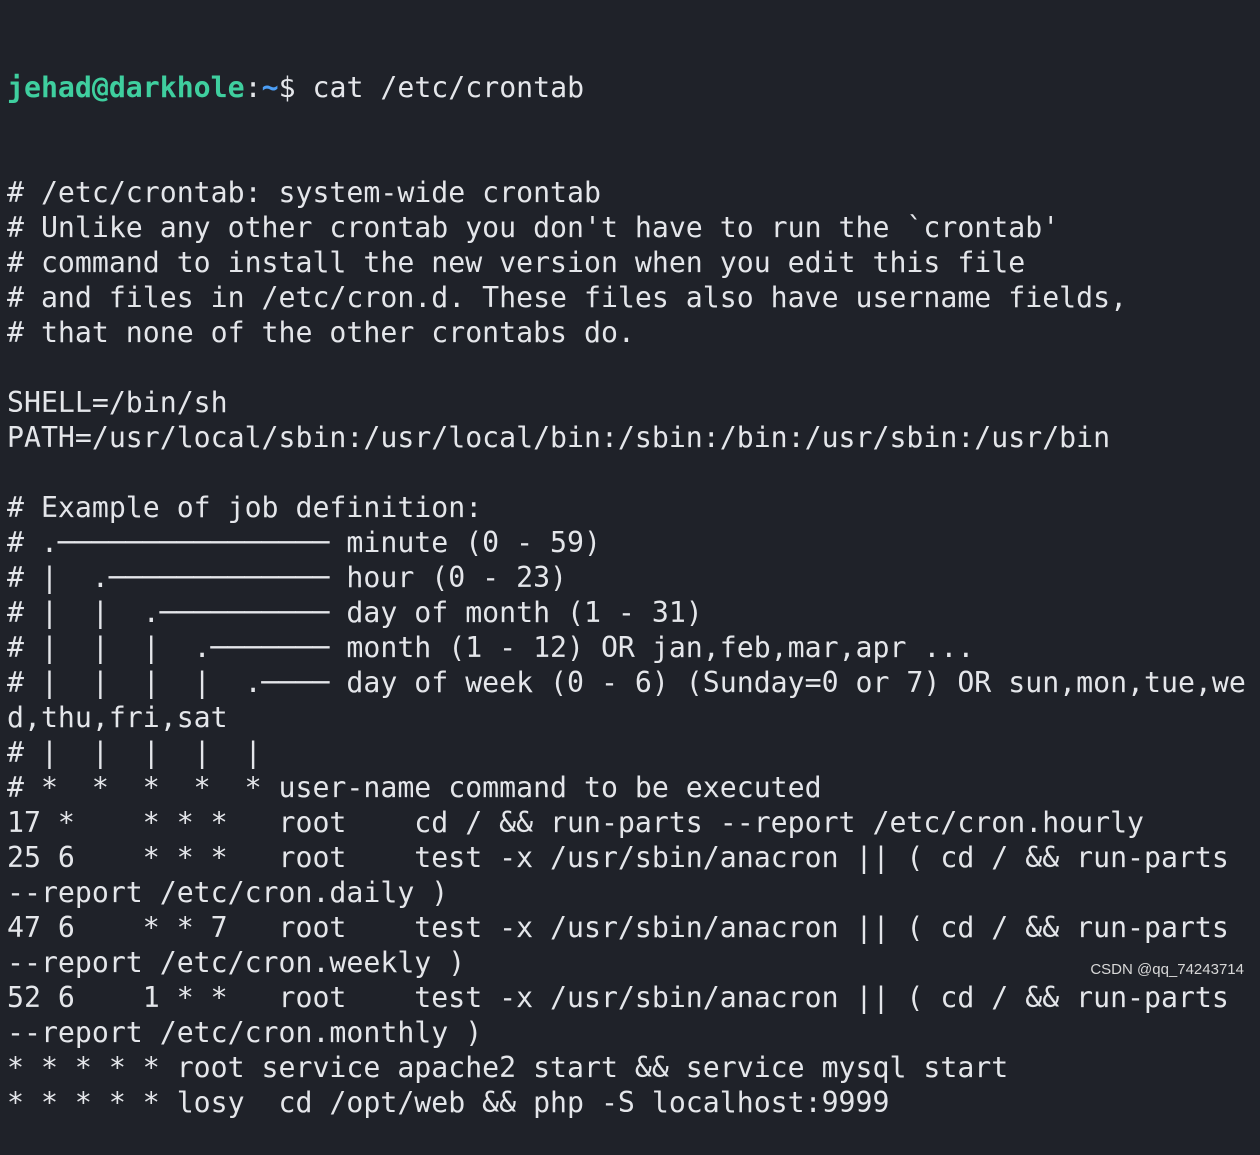  What do you see at coordinates (117, 402) in the screenshot?
I see `output-line: SHELL=/bin/sh` at bounding box center [117, 402].